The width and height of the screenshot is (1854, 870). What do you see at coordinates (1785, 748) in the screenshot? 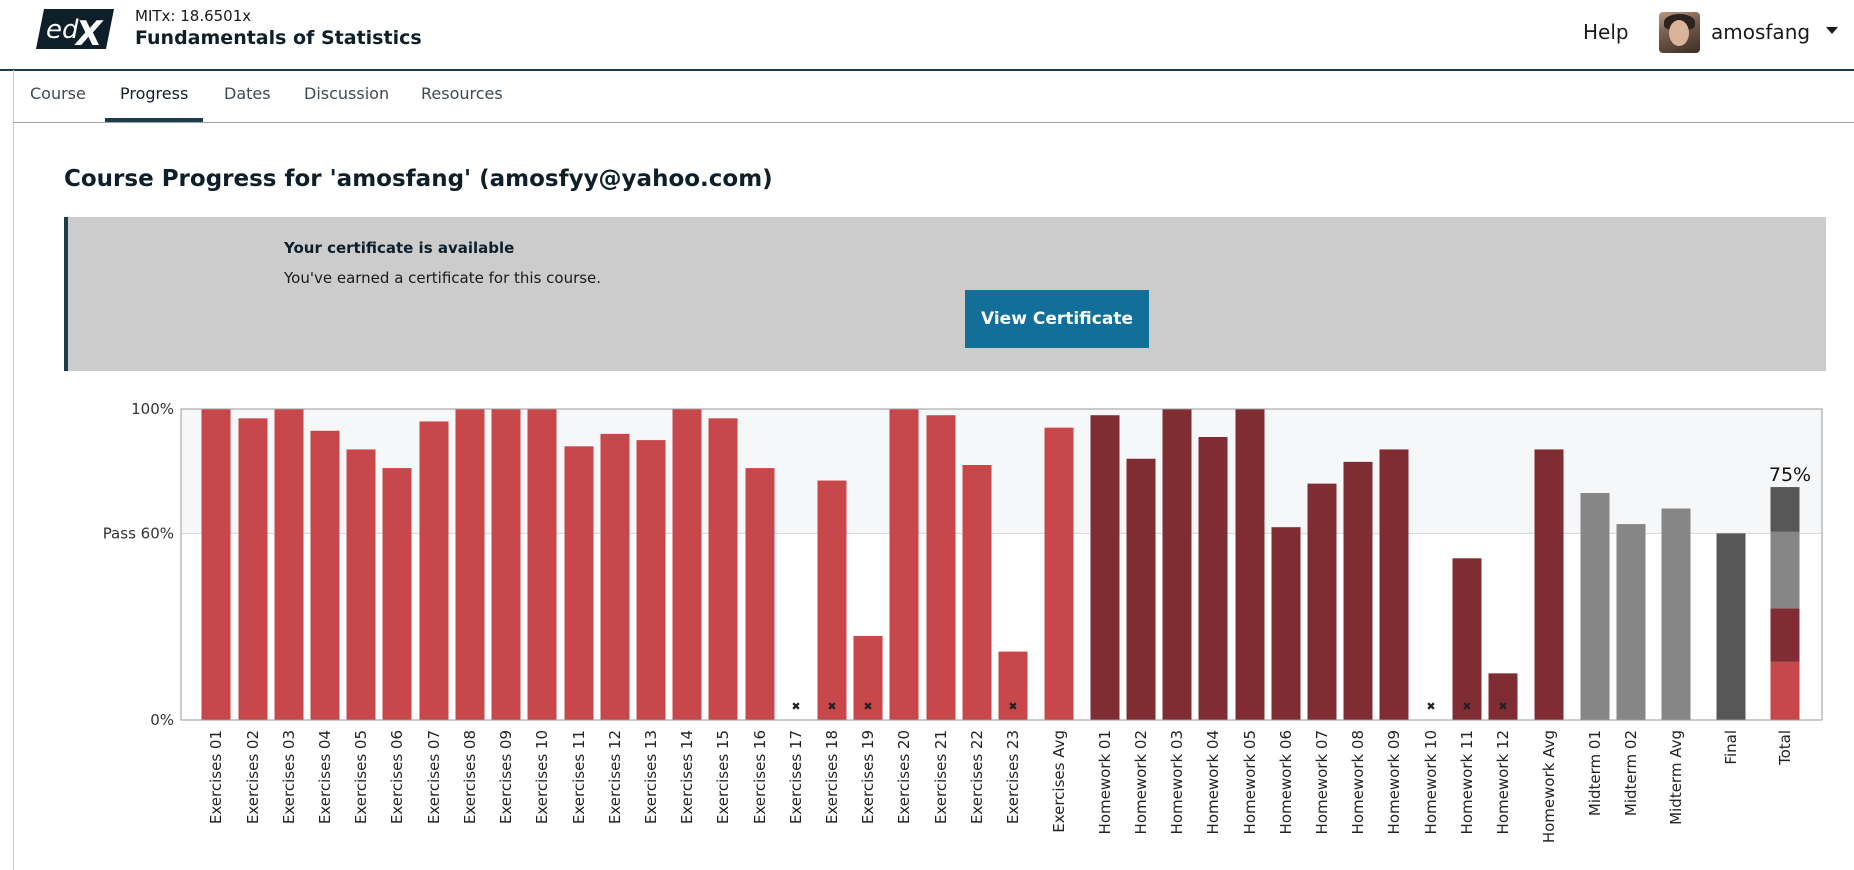
I see `x-tick-label: Total` at bounding box center [1785, 748].